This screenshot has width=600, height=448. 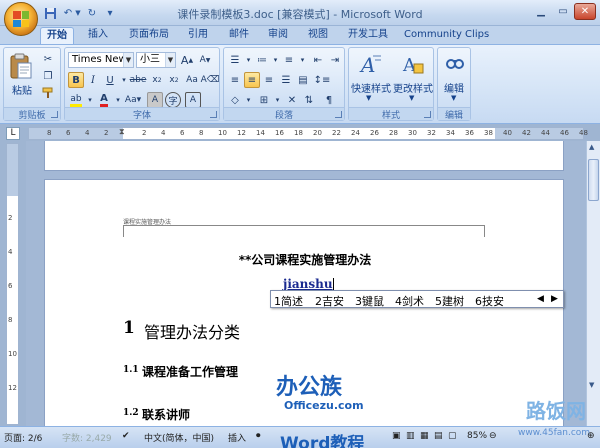 I want to click on align-center-icon: ≡, so click(x=252, y=80).